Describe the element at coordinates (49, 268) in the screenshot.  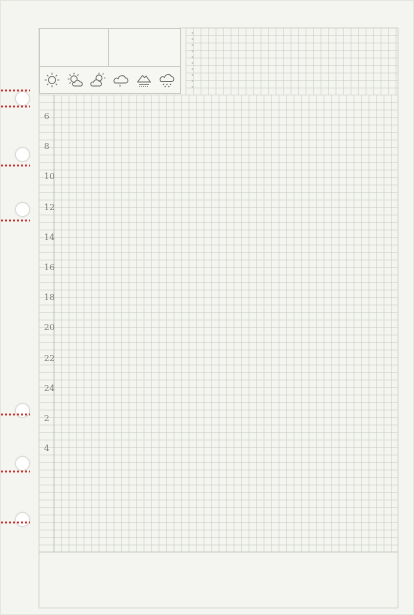
I see `hour-label: 16` at that location.